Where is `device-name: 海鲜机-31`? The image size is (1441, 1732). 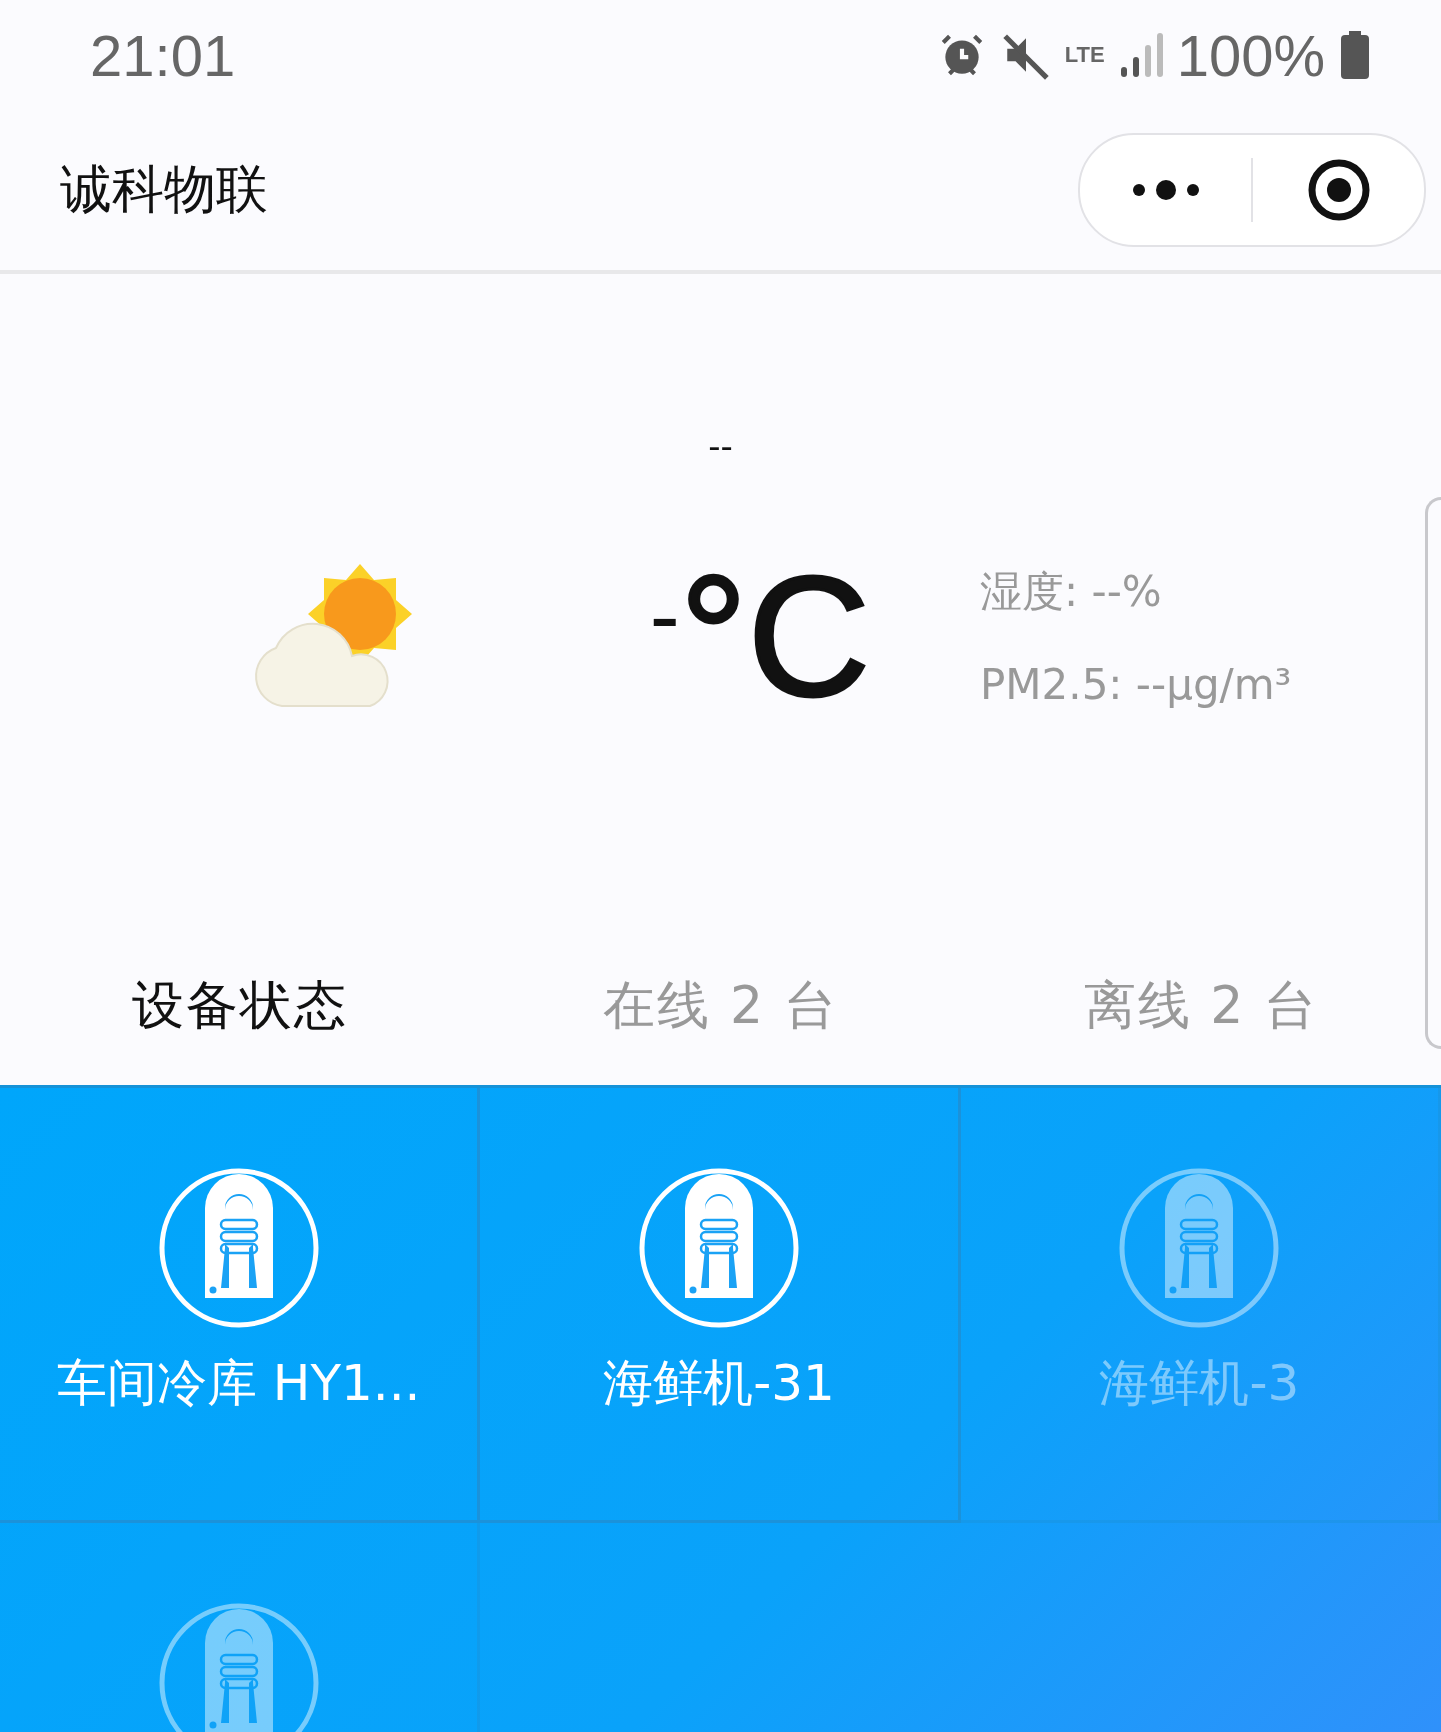 device-name: 海鲜机-31 is located at coordinates (719, 1383).